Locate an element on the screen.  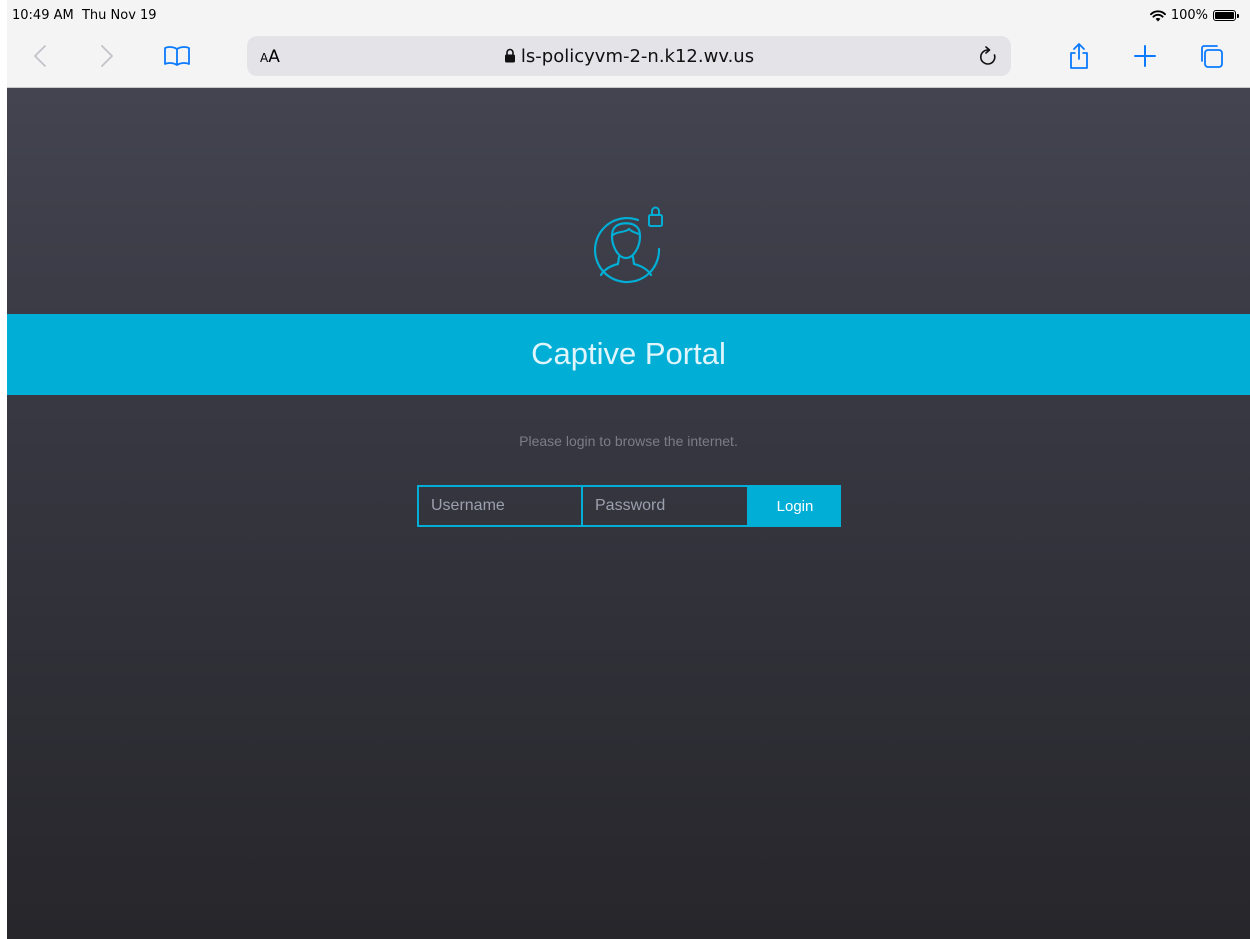
forward-icon is located at coordinates (107, 56).